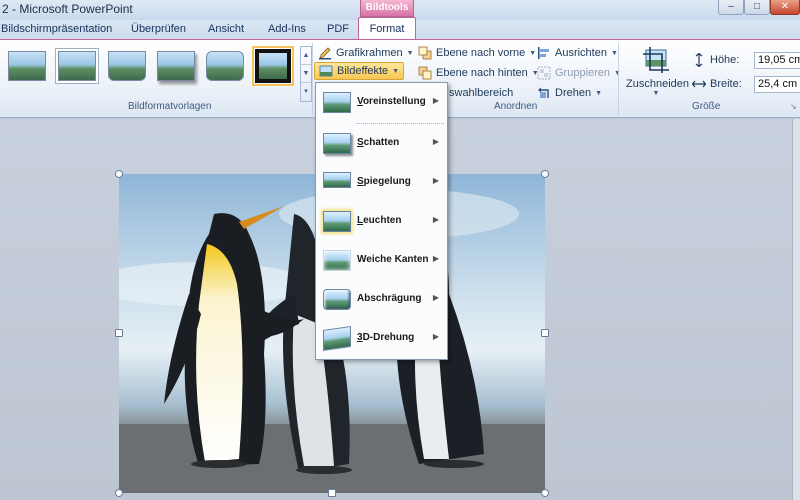 The image size is (800, 500). I want to click on picture-effects-icon, so click(326, 71).